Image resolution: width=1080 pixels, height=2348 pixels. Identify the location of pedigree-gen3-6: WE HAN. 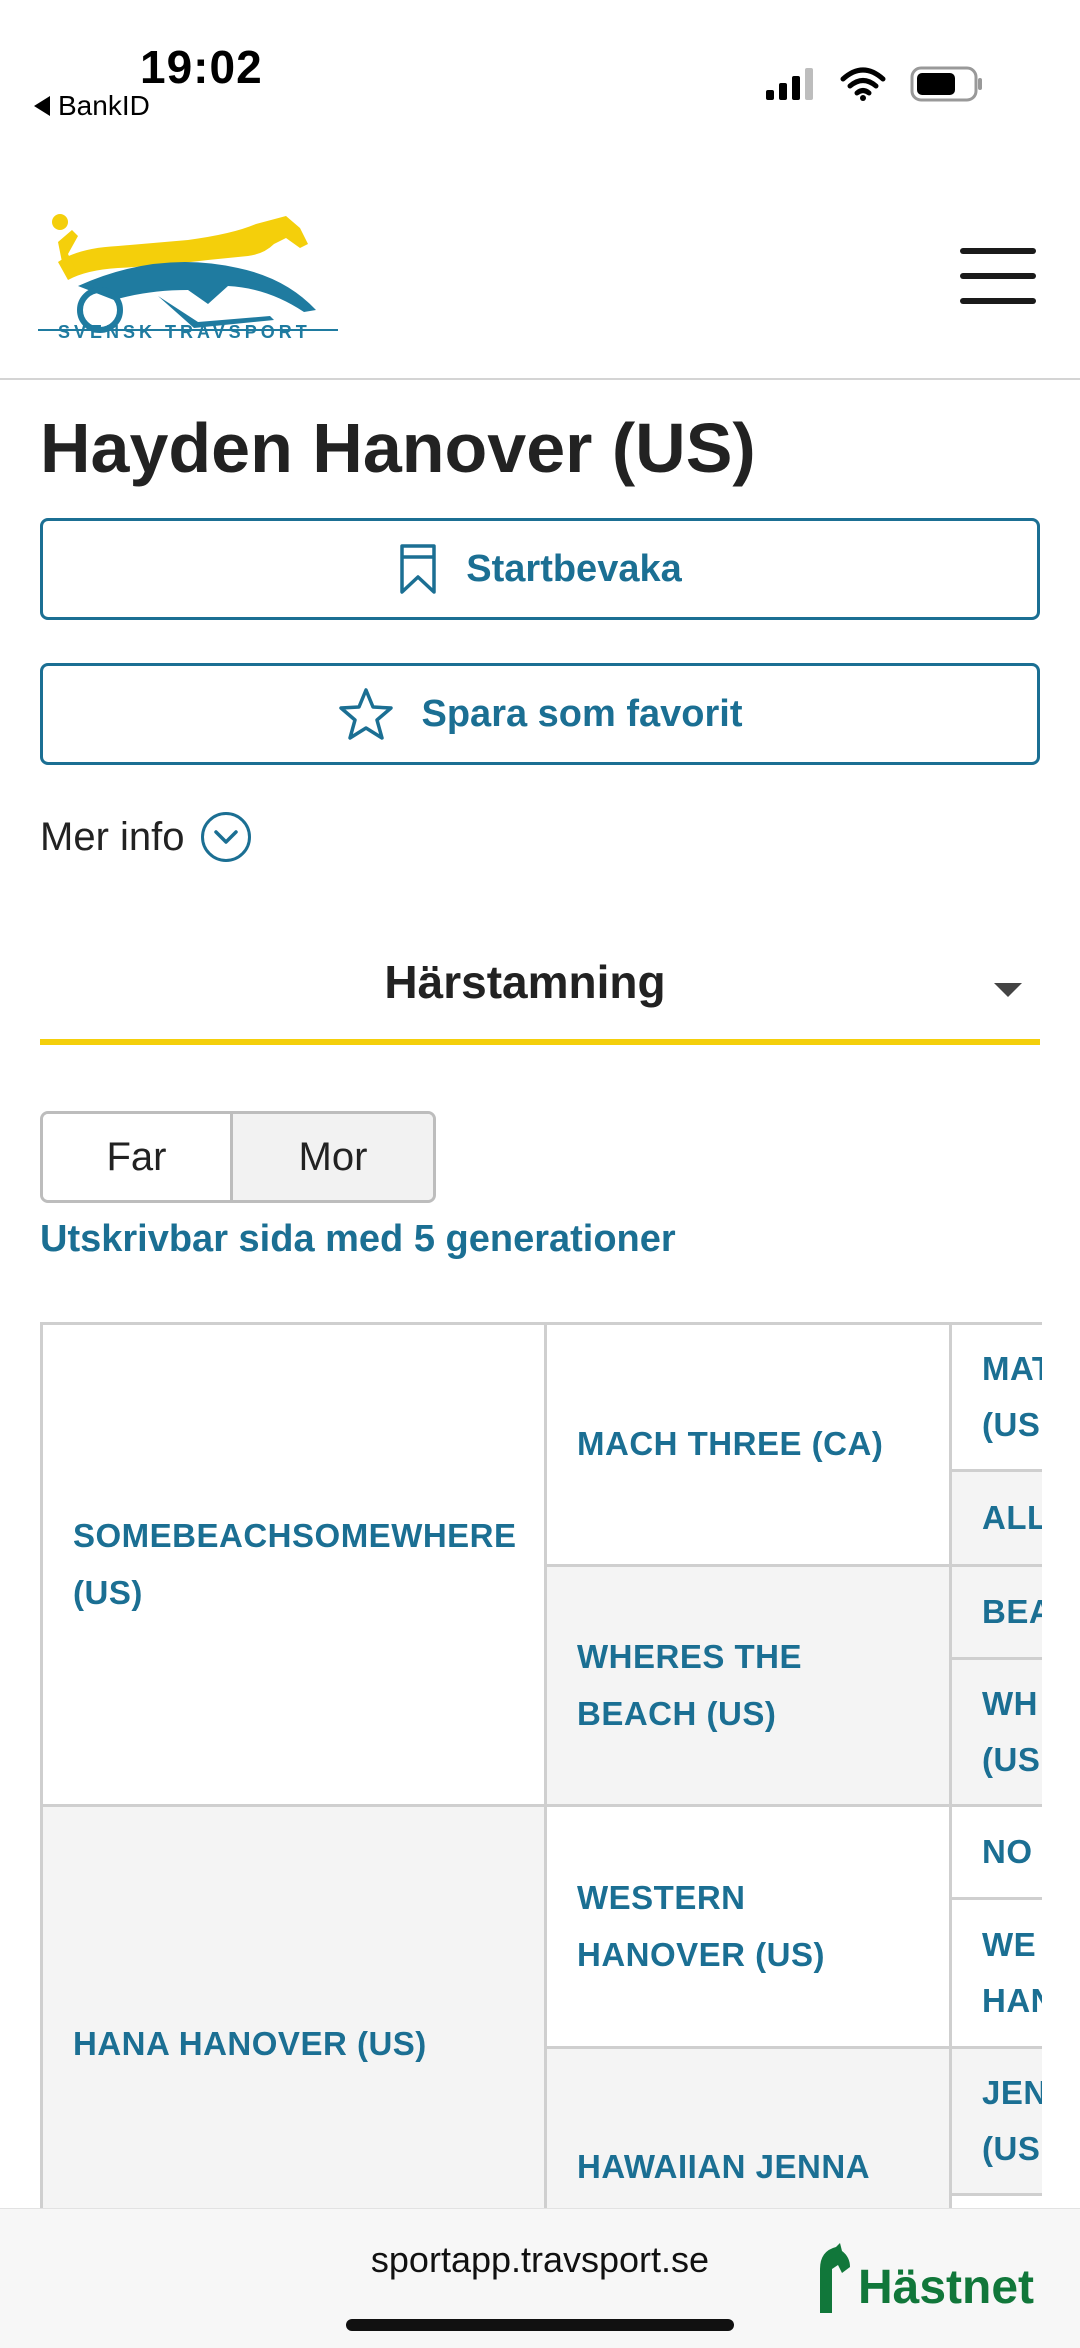
(995, 1973).